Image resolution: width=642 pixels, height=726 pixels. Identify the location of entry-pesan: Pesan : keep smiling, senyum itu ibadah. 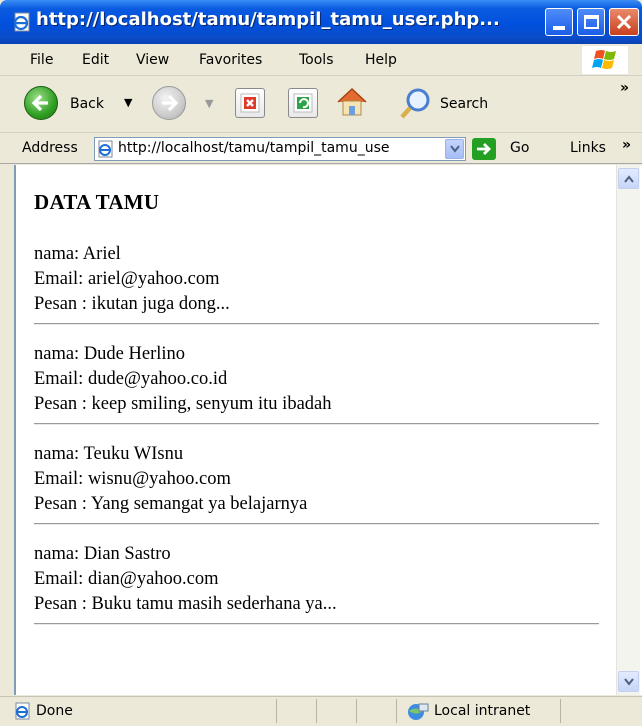
(183, 404).